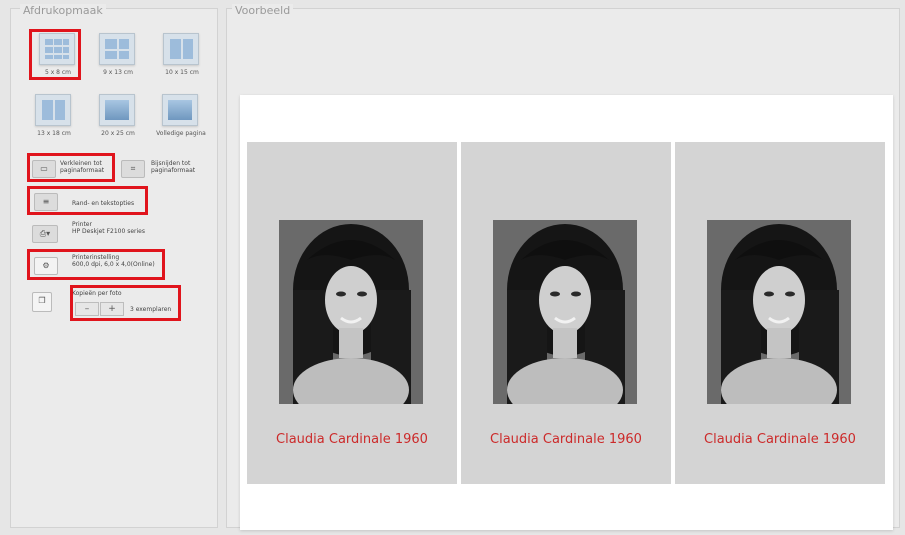  What do you see at coordinates (117, 110) in the screenshot?
I see `layout-20x25-thumbnail-icon` at bounding box center [117, 110].